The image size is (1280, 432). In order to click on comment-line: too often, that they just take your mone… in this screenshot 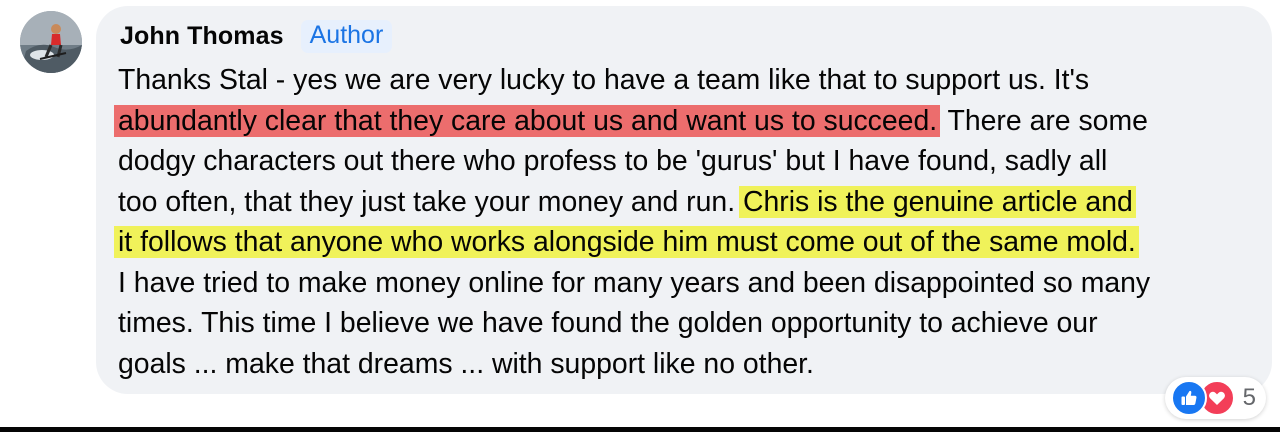, I will do `click(686, 202)`.